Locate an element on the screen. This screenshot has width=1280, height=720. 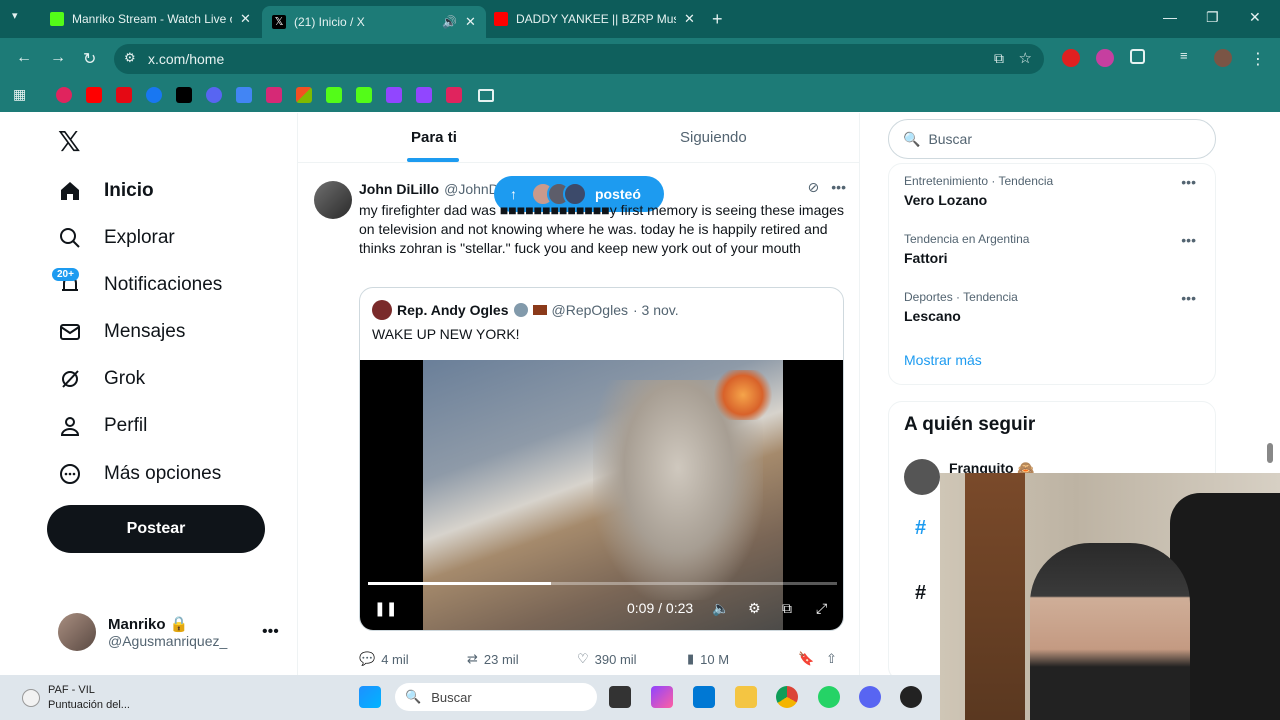
tweet-author-name: John DiLillo is located at coordinates (399, 189).